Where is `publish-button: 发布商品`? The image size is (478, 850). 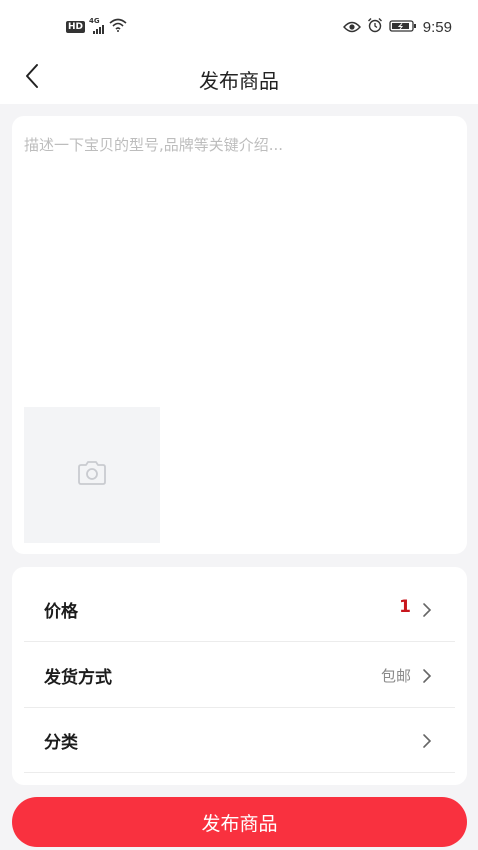 publish-button: 发布商品 is located at coordinates (239, 822).